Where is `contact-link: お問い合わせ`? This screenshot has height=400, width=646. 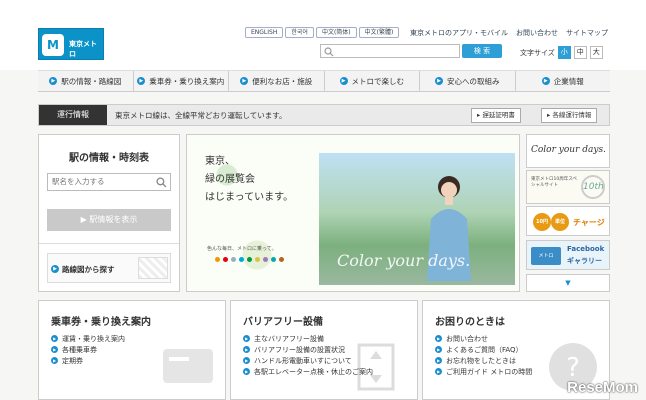 contact-link: お問い合わせ is located at coordinates (537, 33).